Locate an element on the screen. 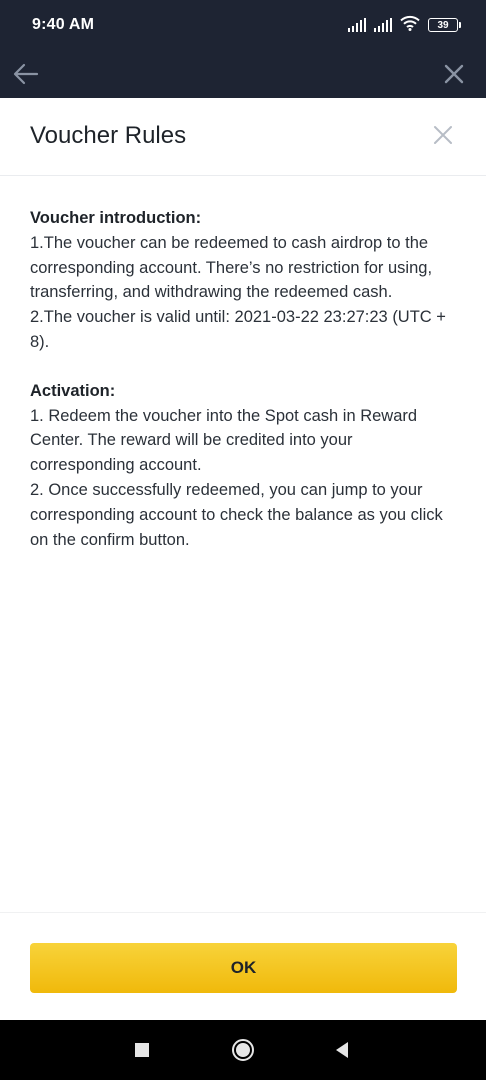 Image resolution: width=486 pixels, height=1080 pixels. battery-icon: 39 is located at coordinates (444, 25).